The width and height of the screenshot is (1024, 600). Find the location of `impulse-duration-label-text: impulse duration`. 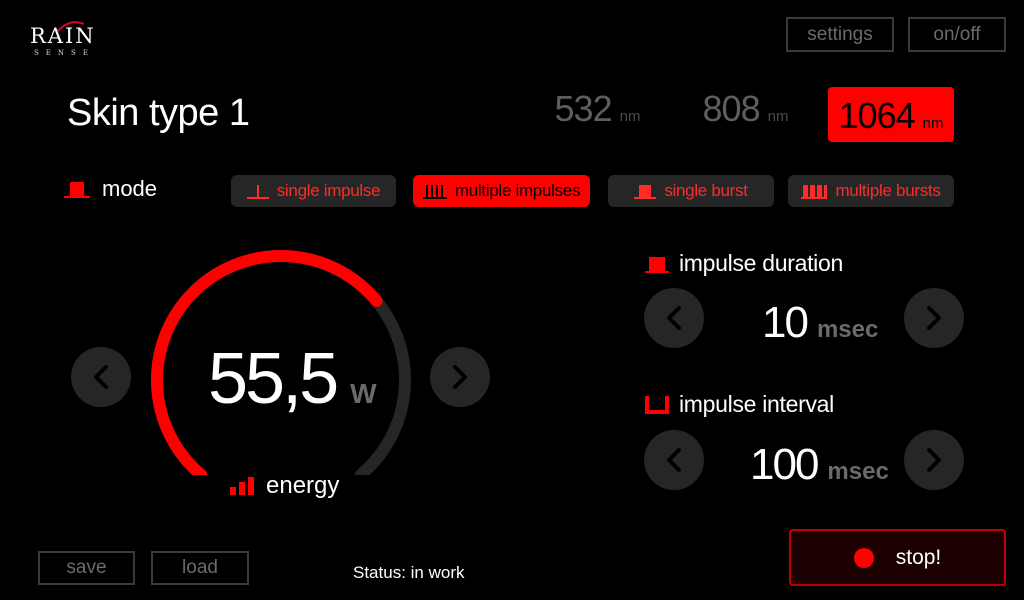

impulse-duration-label-text: impulse duration is located at coordinates (761, 263).